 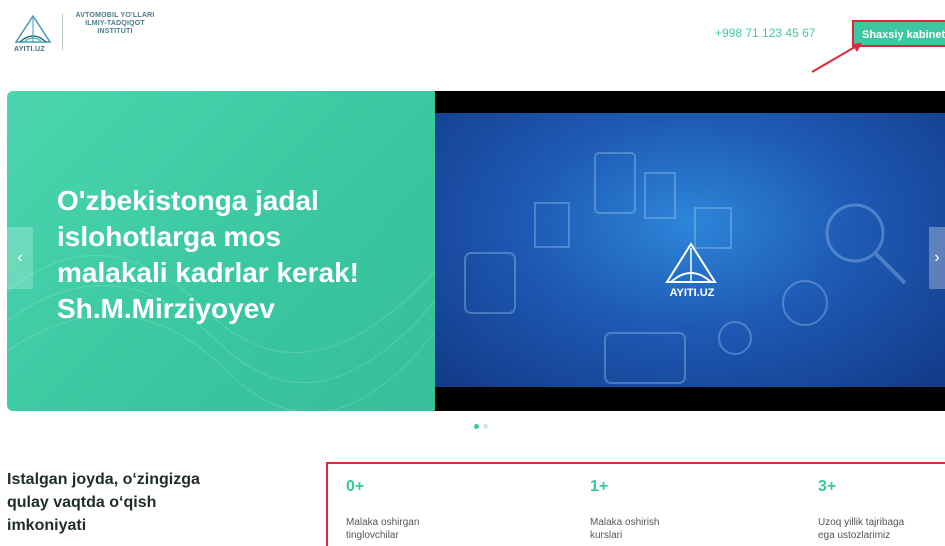 I want to click on chevron-right-icon: ›, so click(x=937, y=257).